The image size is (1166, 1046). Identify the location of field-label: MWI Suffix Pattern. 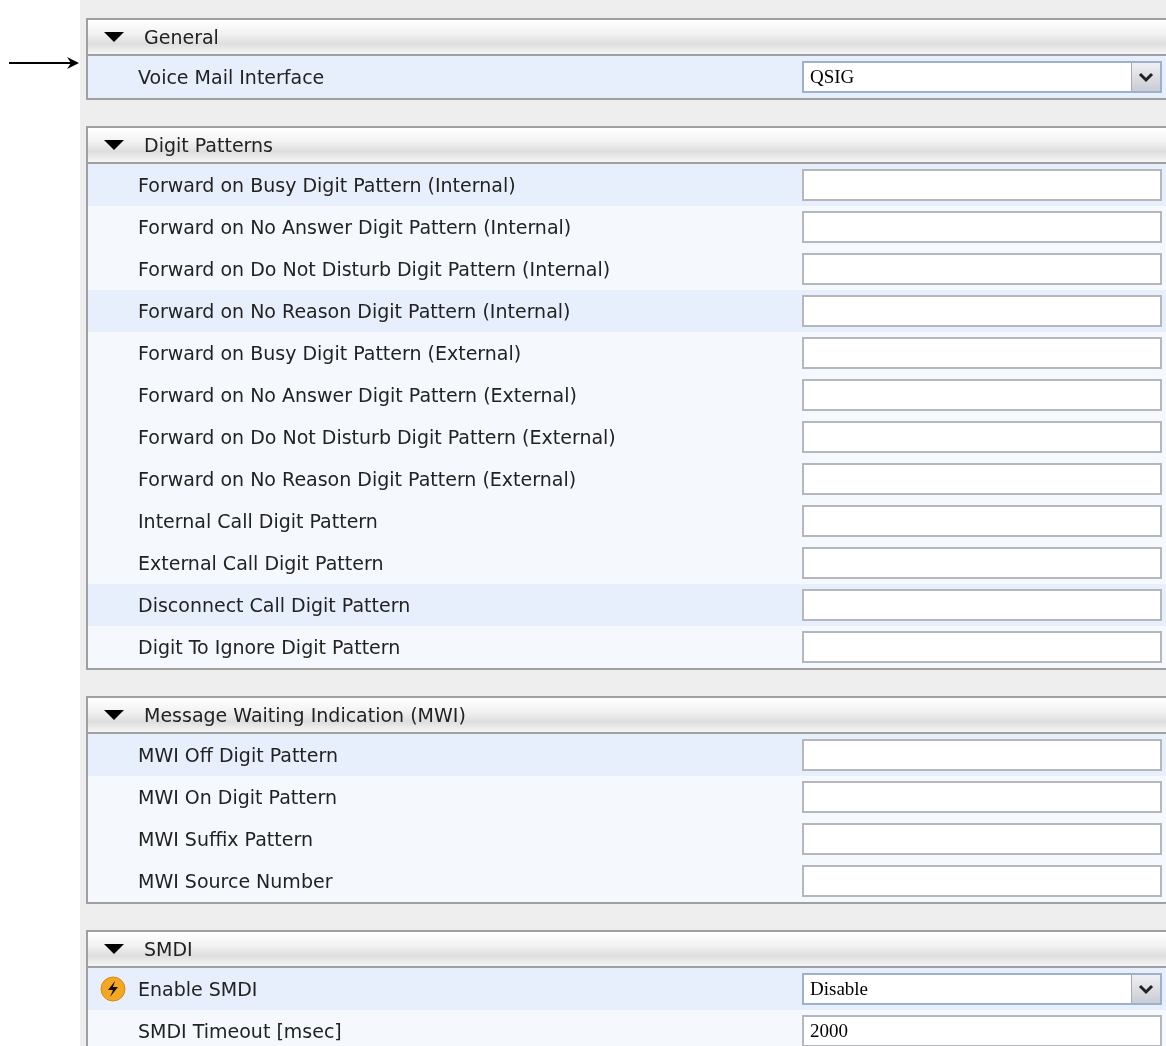
(226, 839).